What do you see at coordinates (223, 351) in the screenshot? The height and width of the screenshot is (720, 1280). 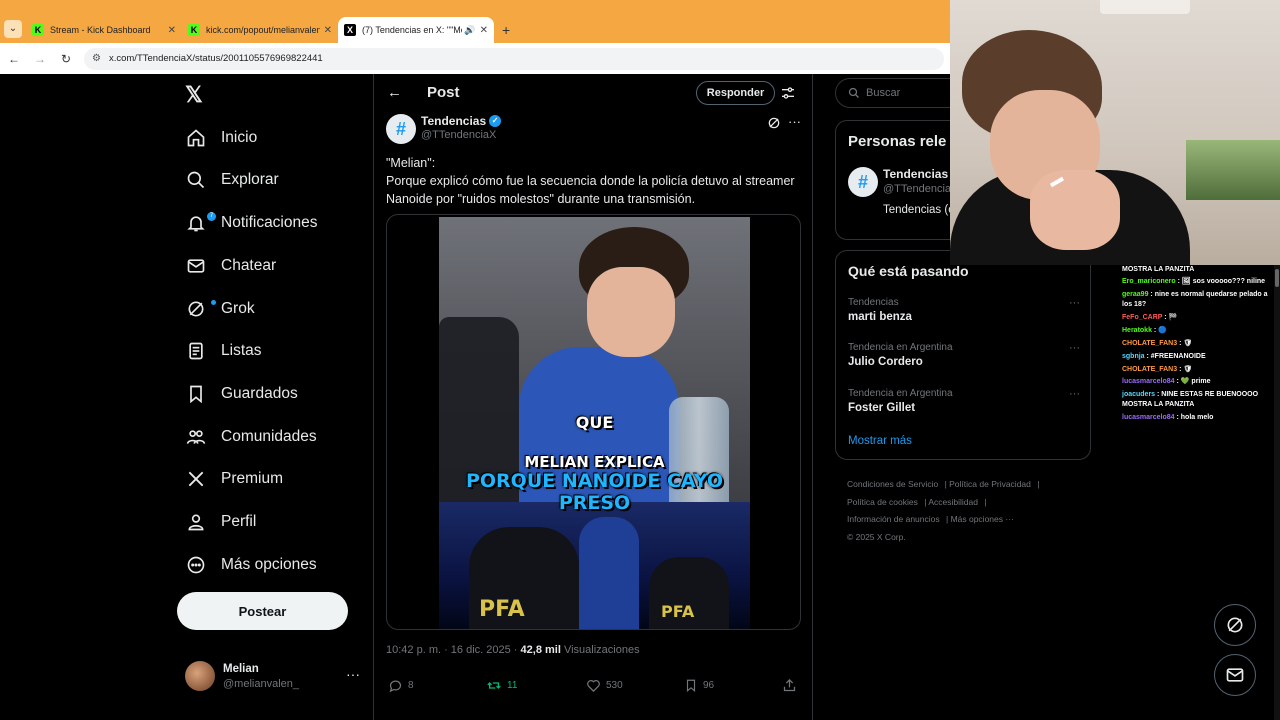 I see `sidebar-item-listas: Listas` at bounding box center [223, 351].